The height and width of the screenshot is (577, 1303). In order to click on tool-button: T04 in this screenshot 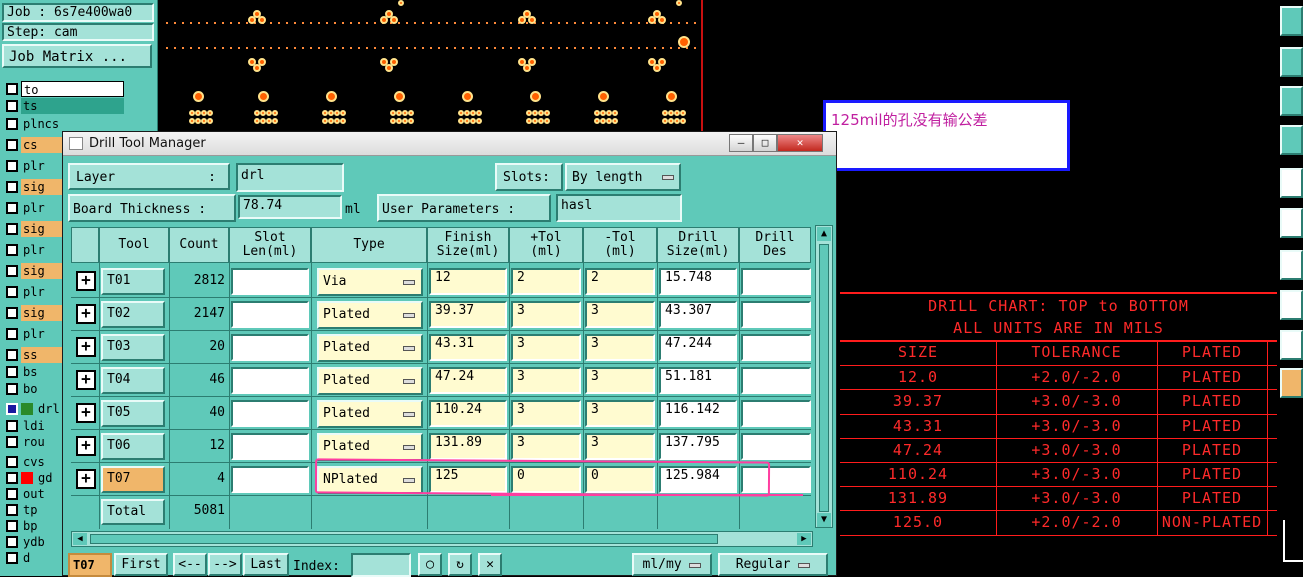, I will do `click(133, 380)`.